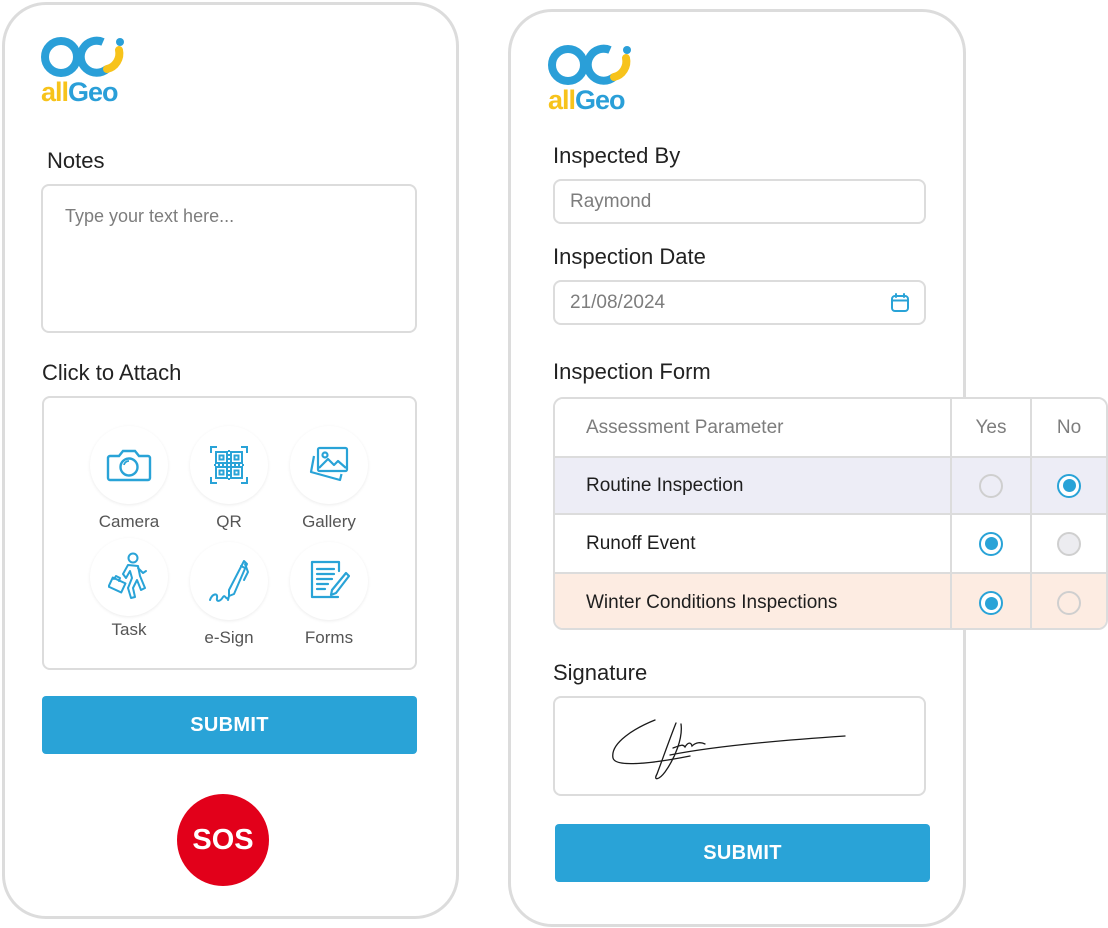 The image size is (1108, 928). I want to click on attach-camera-label: Camera, so click(129, 521).